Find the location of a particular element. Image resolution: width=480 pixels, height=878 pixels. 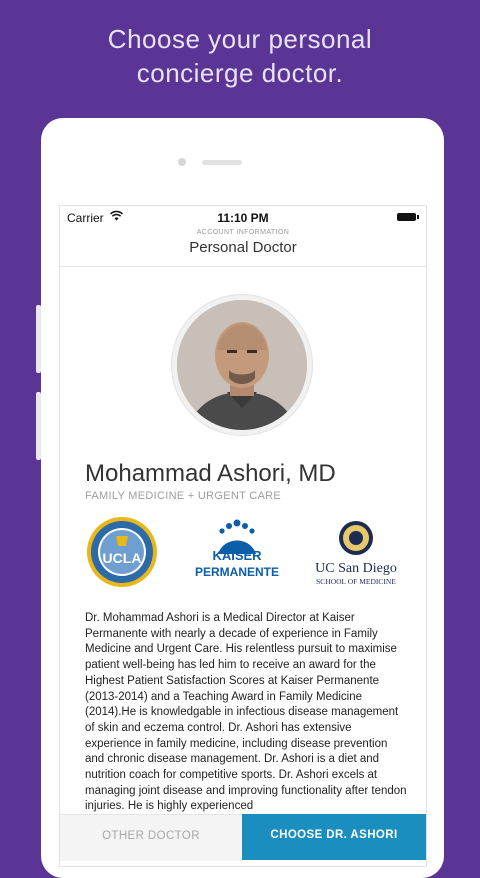

tagline-line-1: Choose your personal is located at coordinates (240, 39).